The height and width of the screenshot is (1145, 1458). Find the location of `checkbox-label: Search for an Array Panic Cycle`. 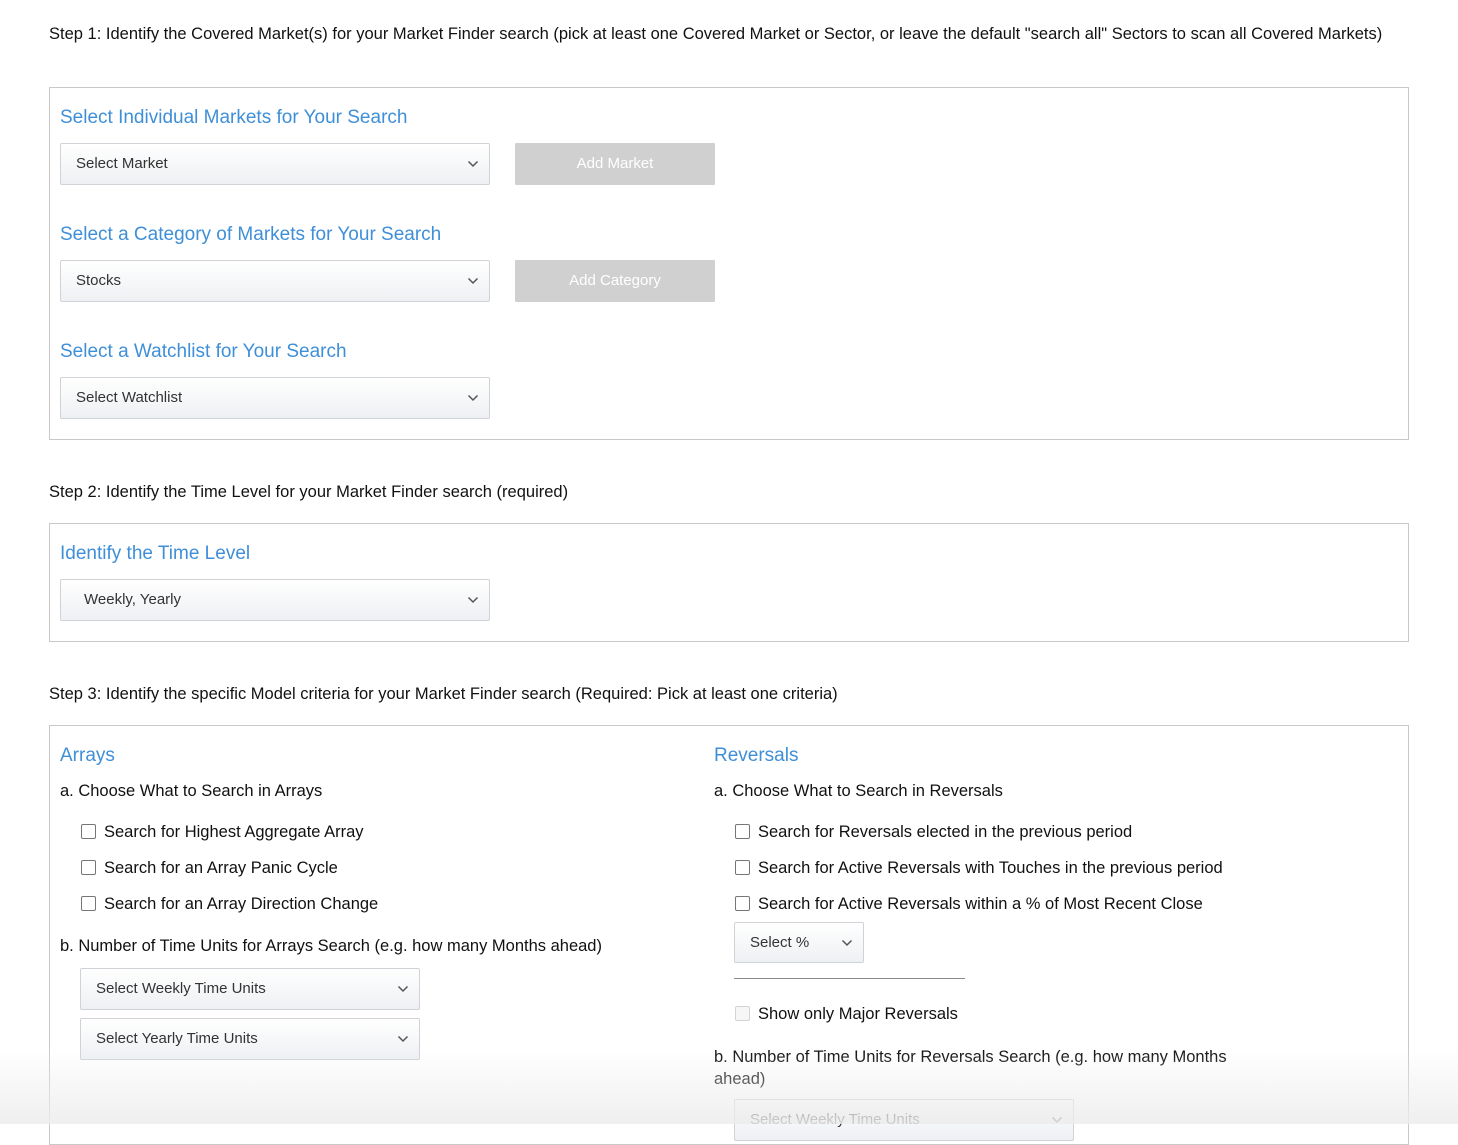

checkbox-label: Search for an Array Panic Cycle is located at coordinates (221, 868).